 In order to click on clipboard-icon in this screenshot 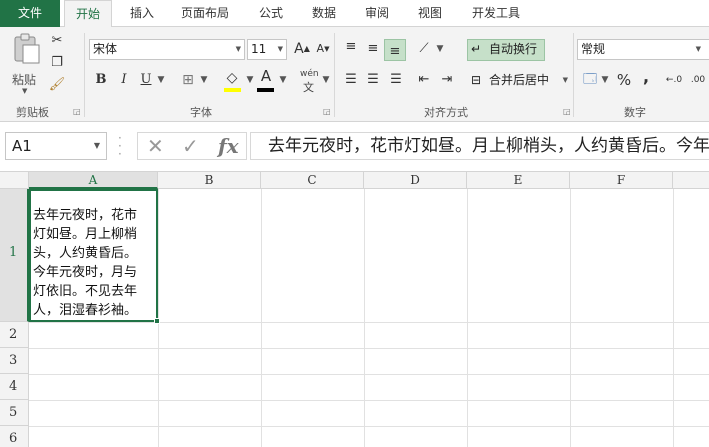, I will do `click(27, 48)`.